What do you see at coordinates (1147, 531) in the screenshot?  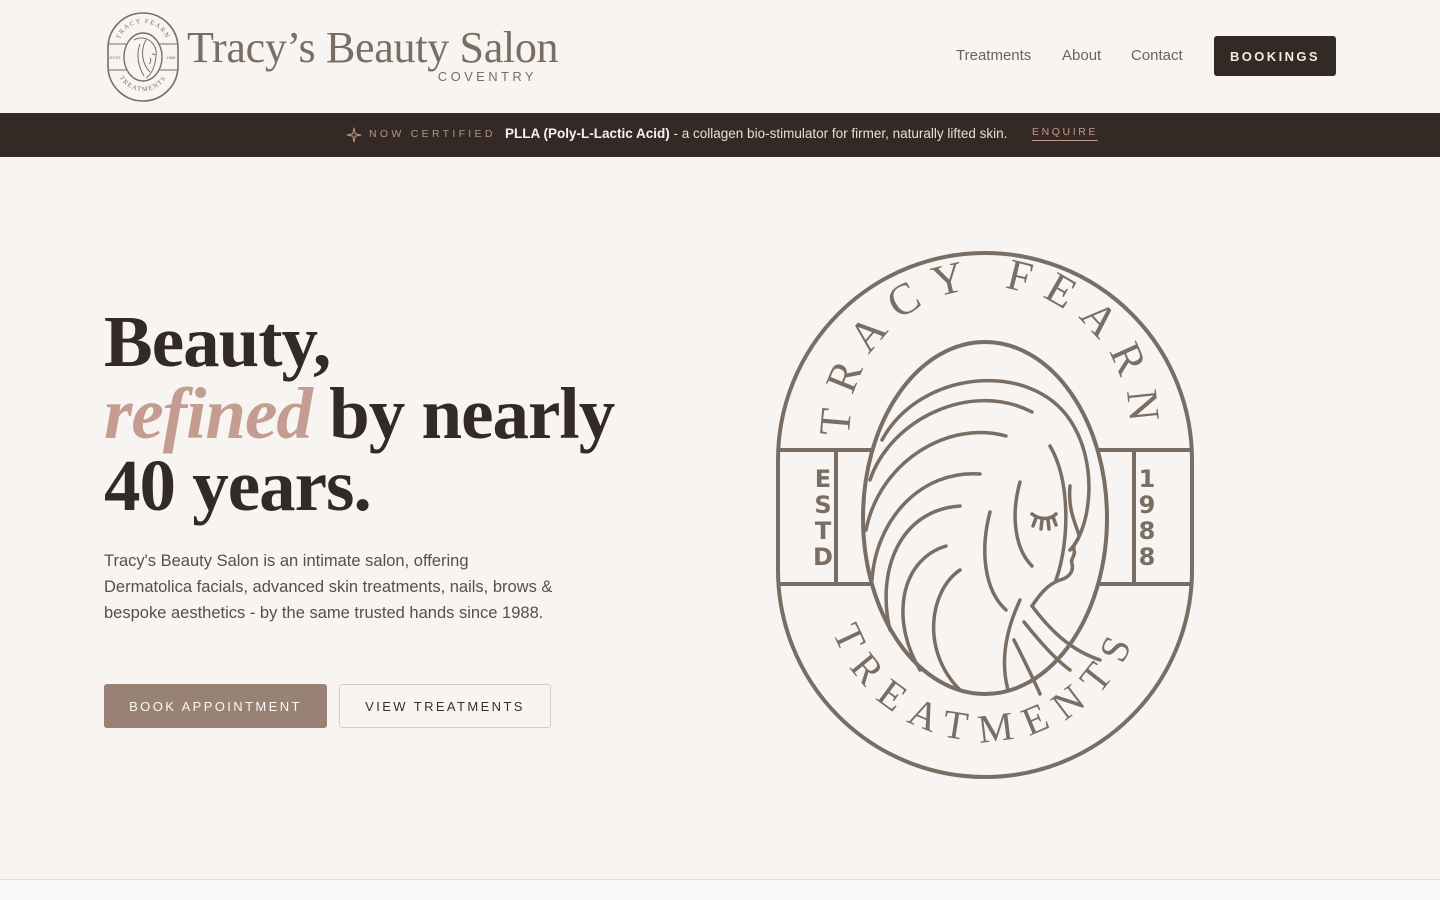 I see `year-digit-8a: 8` at bounding box center [1147, 531].